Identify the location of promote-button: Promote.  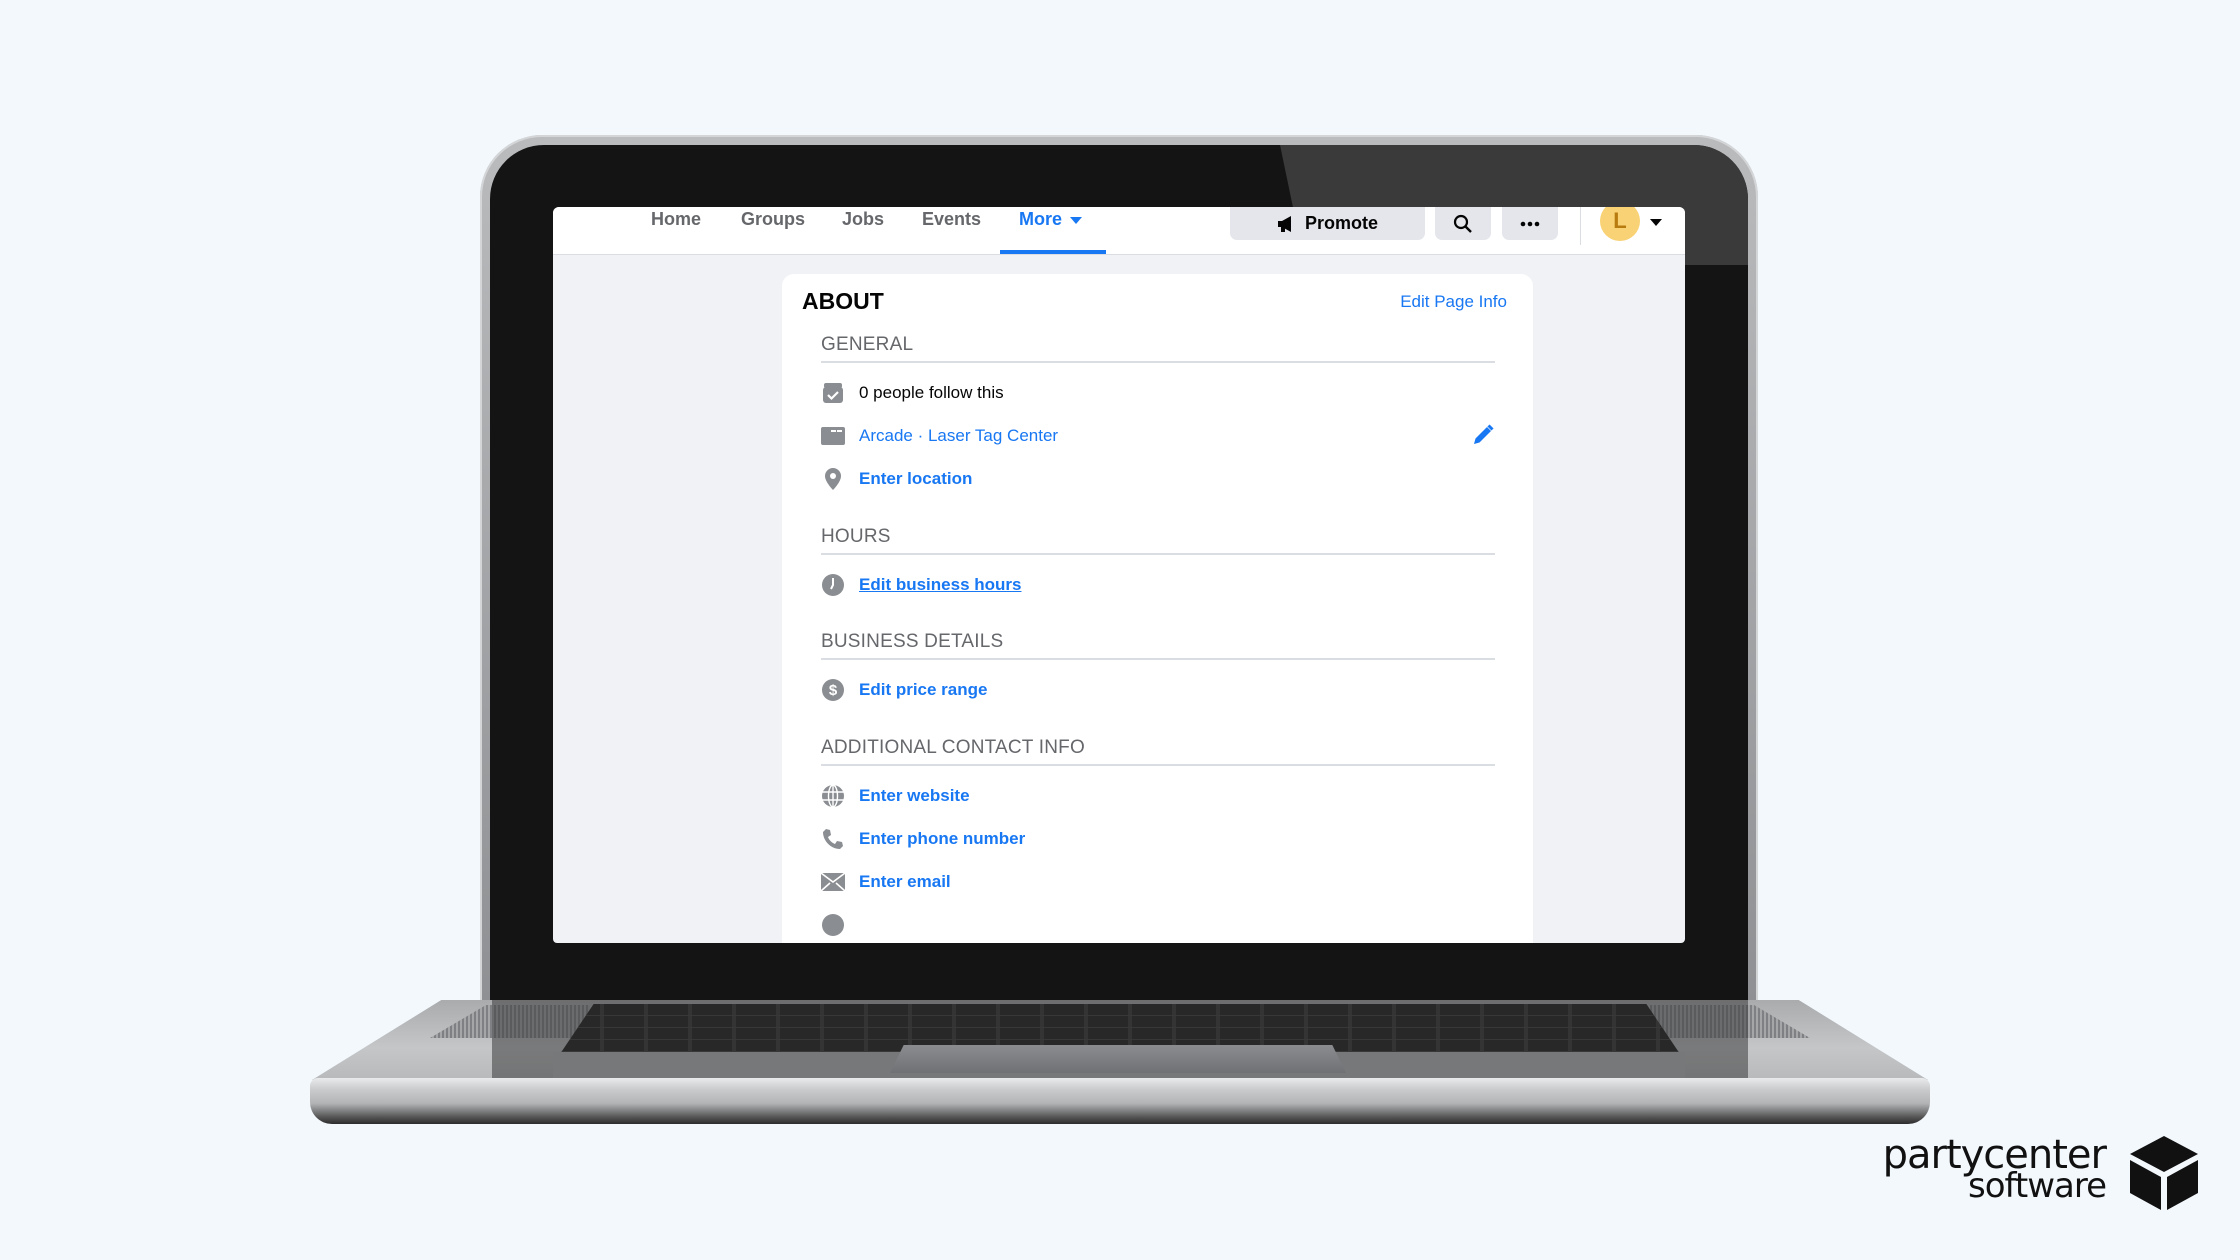
(1327, 223).